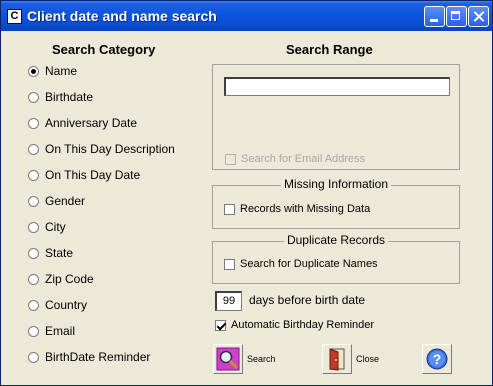  I want to click on missing-data-option: Records with Missing Data, so click(297, 209).